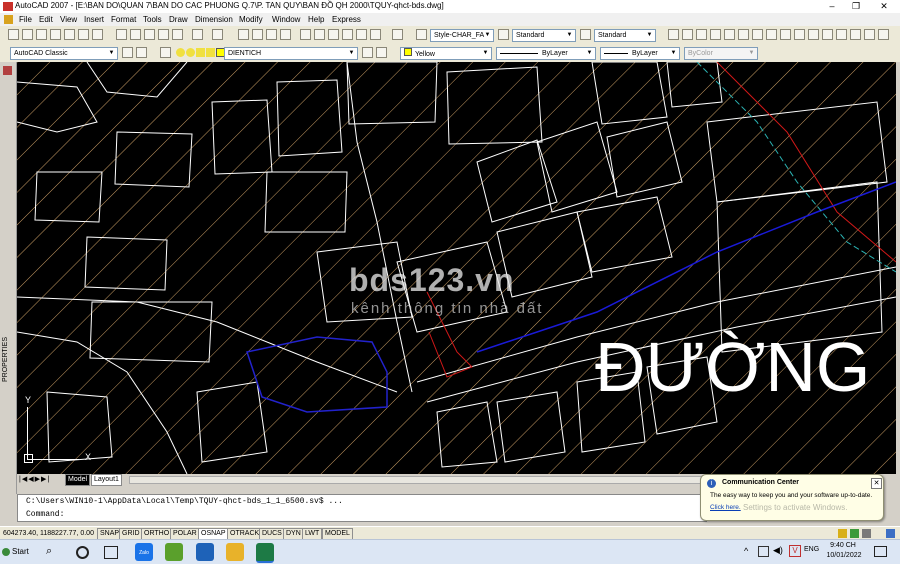 This screenshot has width=900, height=564. I want to click on dim-style-select: Standard ▼, so click(544, 35).